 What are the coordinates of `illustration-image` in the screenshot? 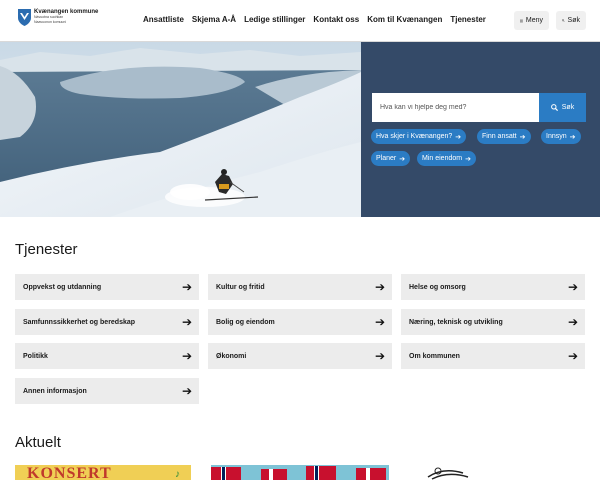 It's located at (496, 472).